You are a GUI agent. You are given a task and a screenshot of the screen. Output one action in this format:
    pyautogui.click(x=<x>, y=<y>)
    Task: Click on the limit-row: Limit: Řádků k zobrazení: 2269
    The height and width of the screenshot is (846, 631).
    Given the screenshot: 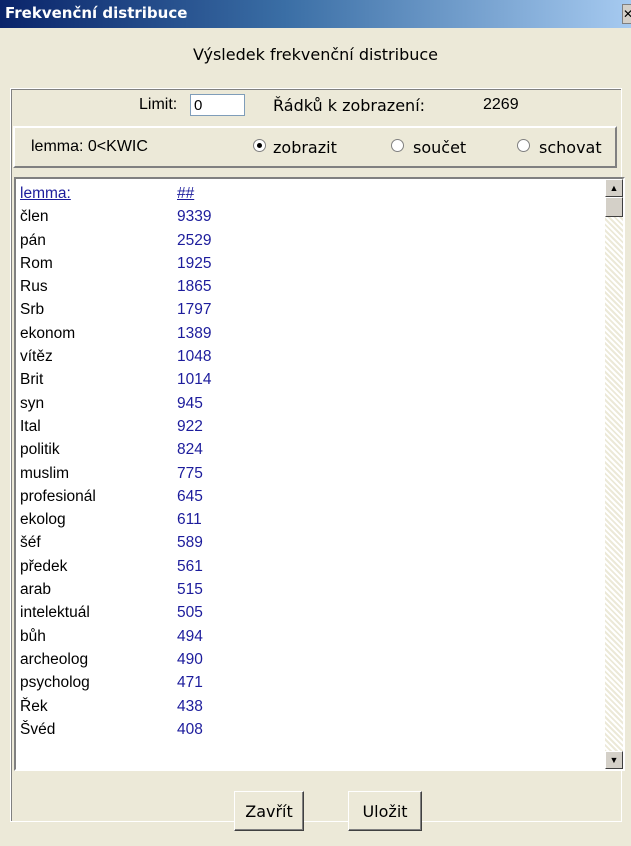 What is the action you would take?
    pyautogui.click(x=316, y=107)
    